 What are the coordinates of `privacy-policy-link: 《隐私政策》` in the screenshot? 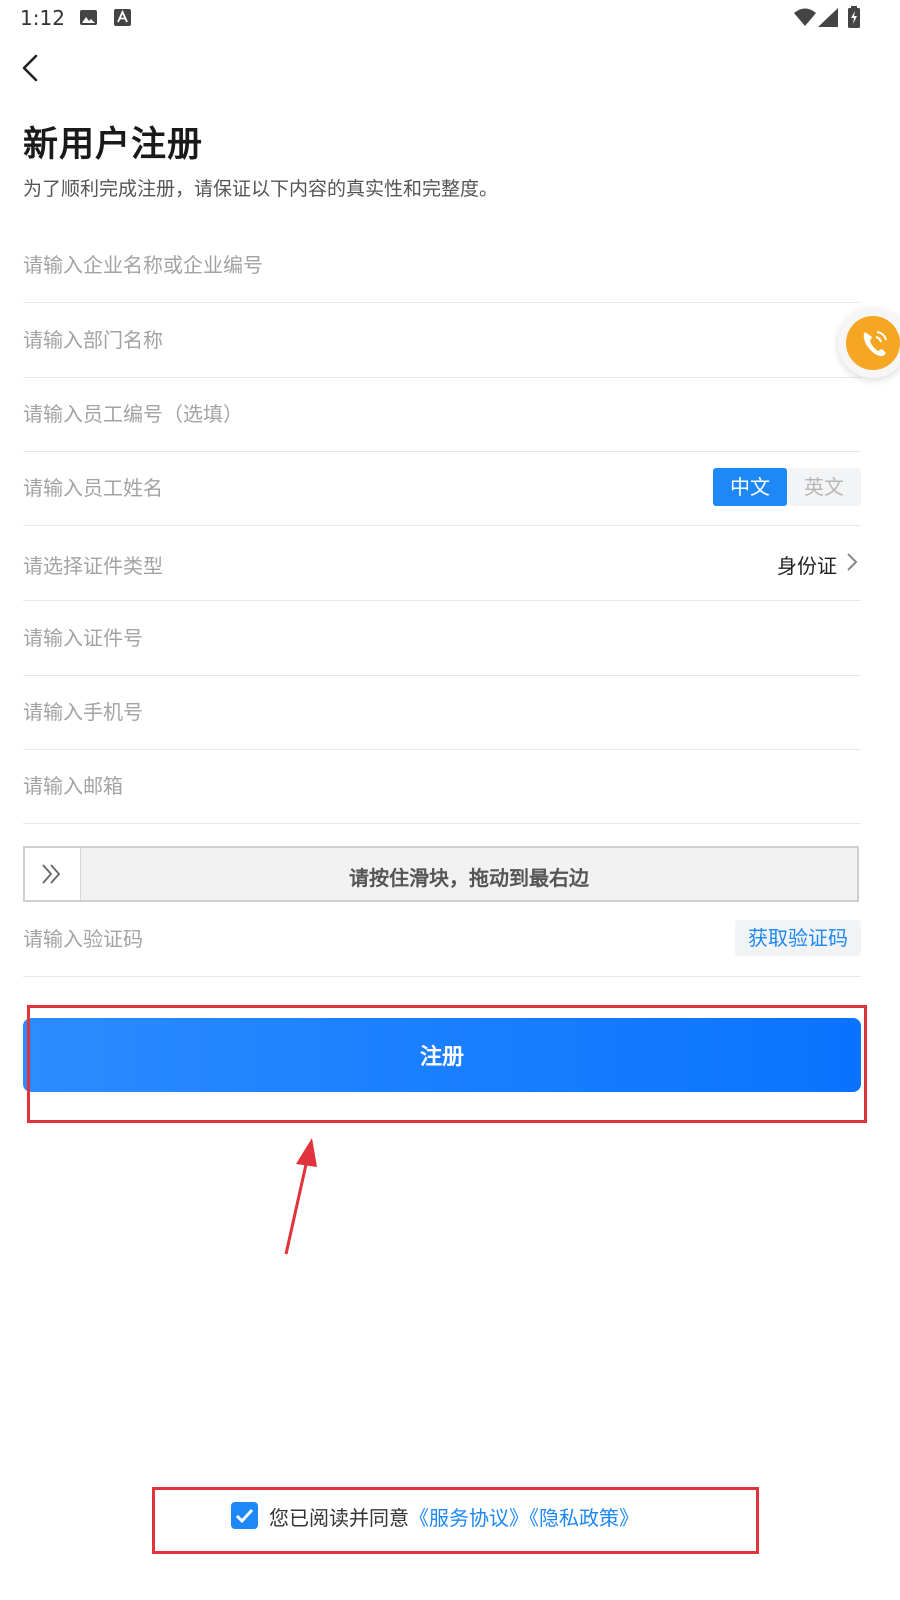 It's located at (584, 1518).